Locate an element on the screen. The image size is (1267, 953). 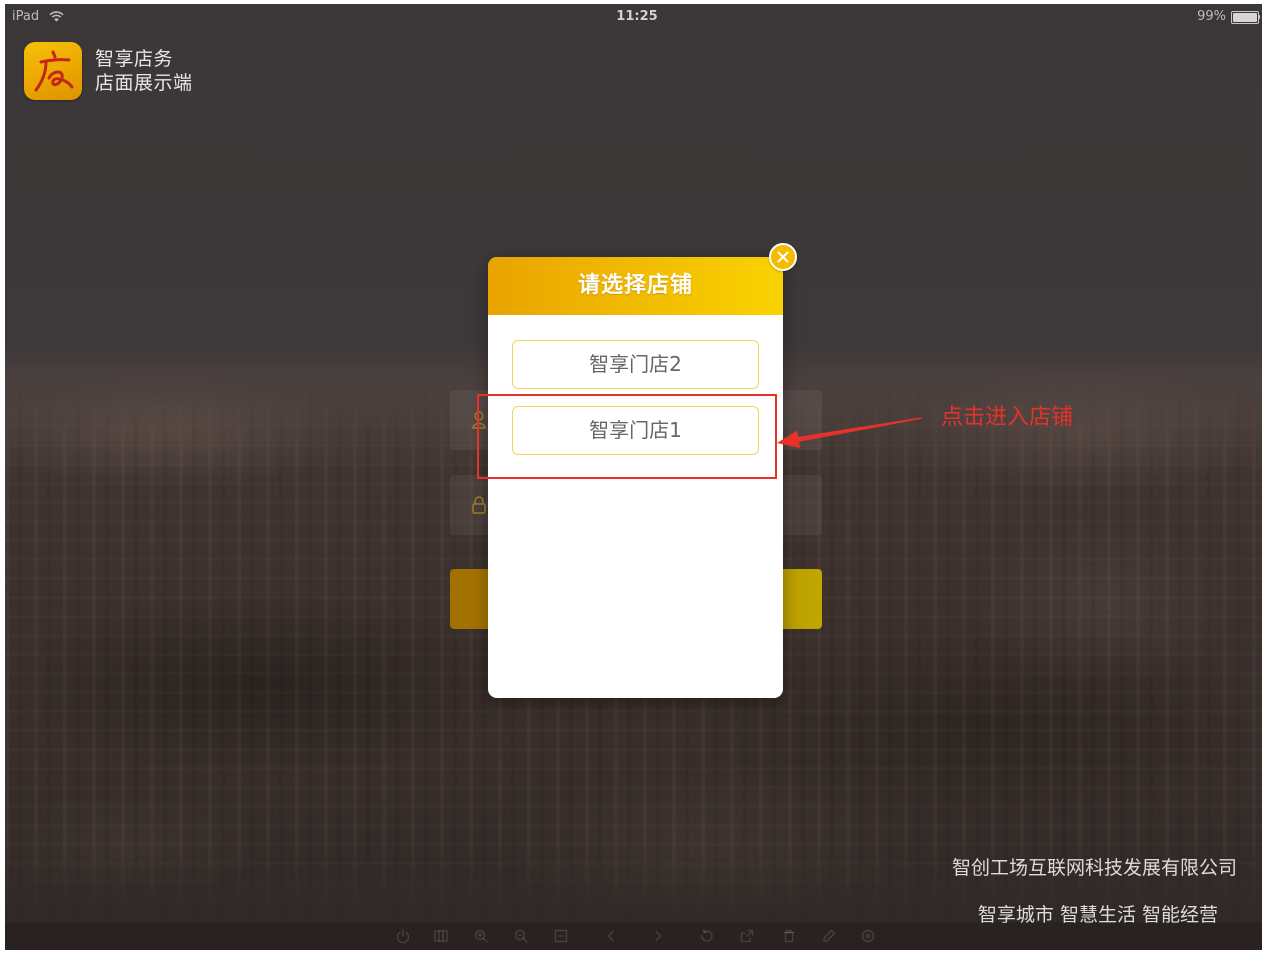
fit-icon is located at coordinates (561, 936).